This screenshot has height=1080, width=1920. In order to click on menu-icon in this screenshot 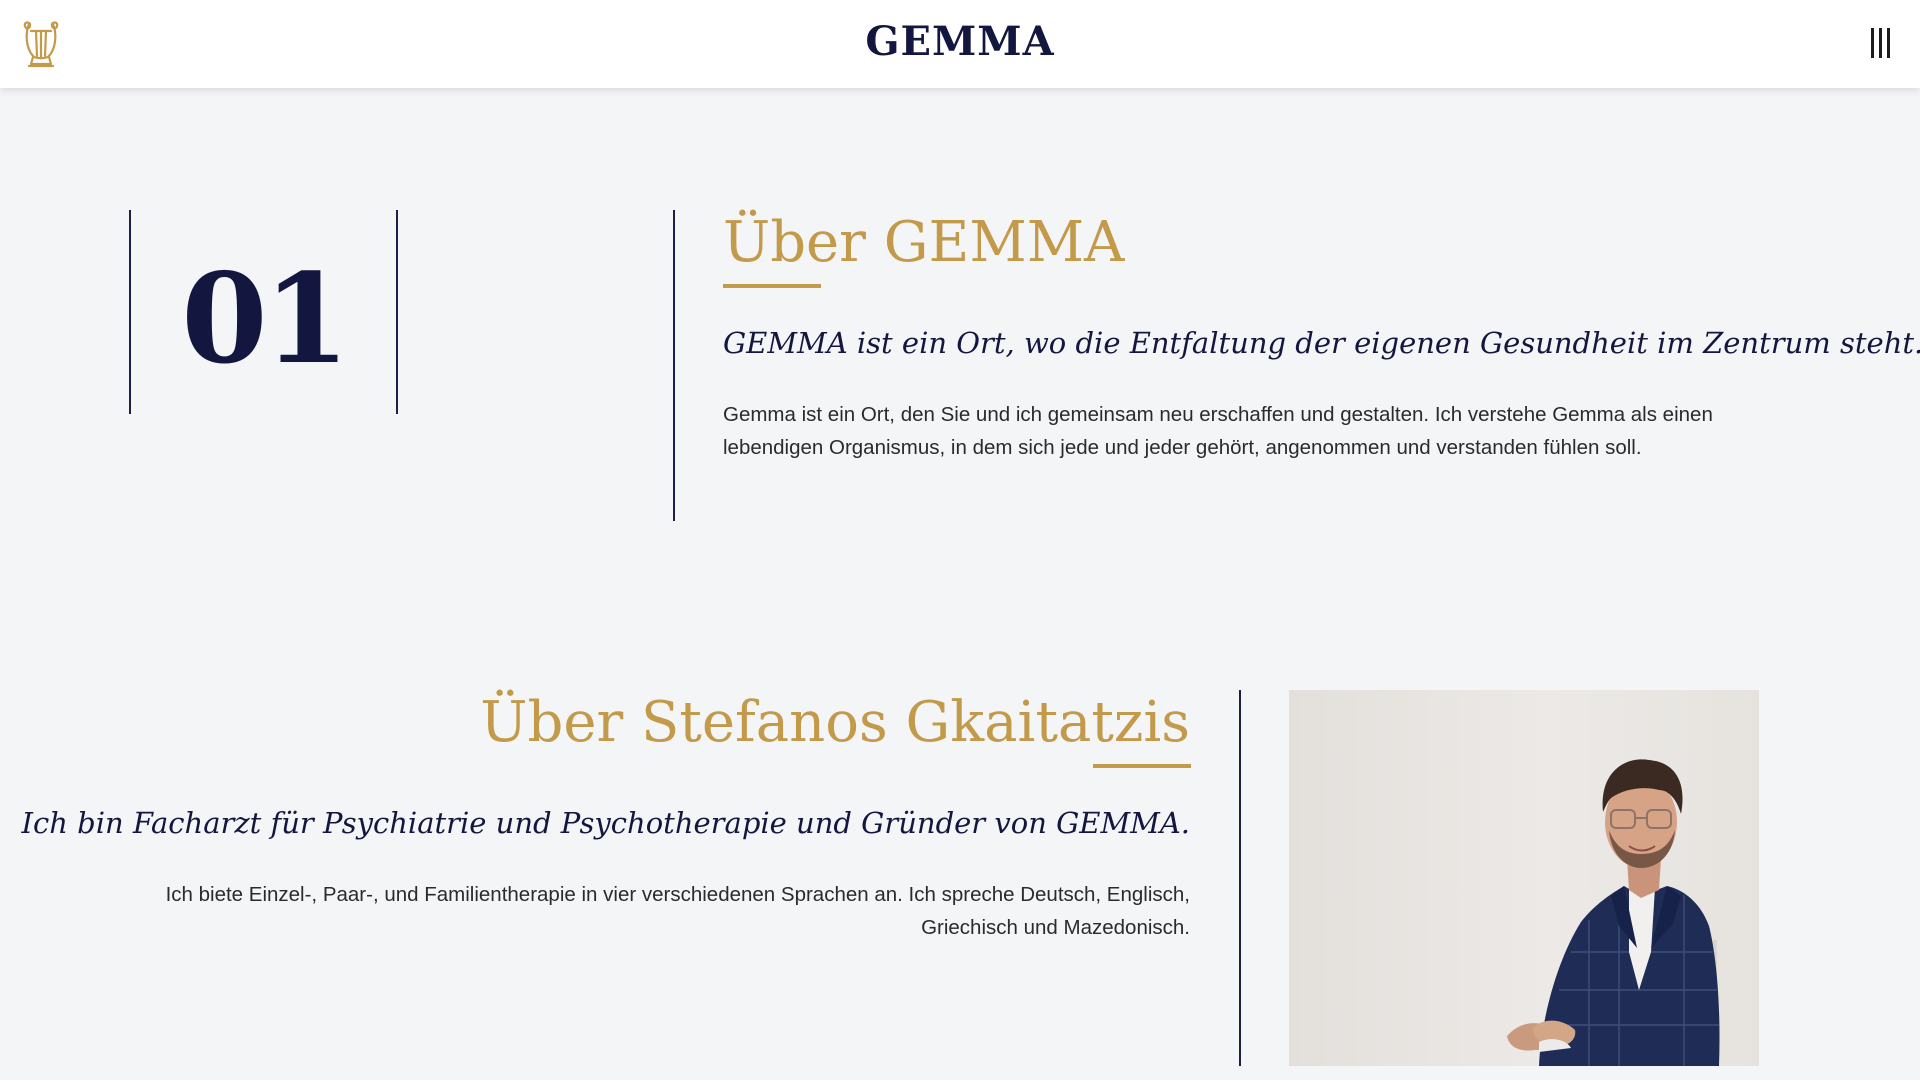, I will do `click(1881, 43)`.